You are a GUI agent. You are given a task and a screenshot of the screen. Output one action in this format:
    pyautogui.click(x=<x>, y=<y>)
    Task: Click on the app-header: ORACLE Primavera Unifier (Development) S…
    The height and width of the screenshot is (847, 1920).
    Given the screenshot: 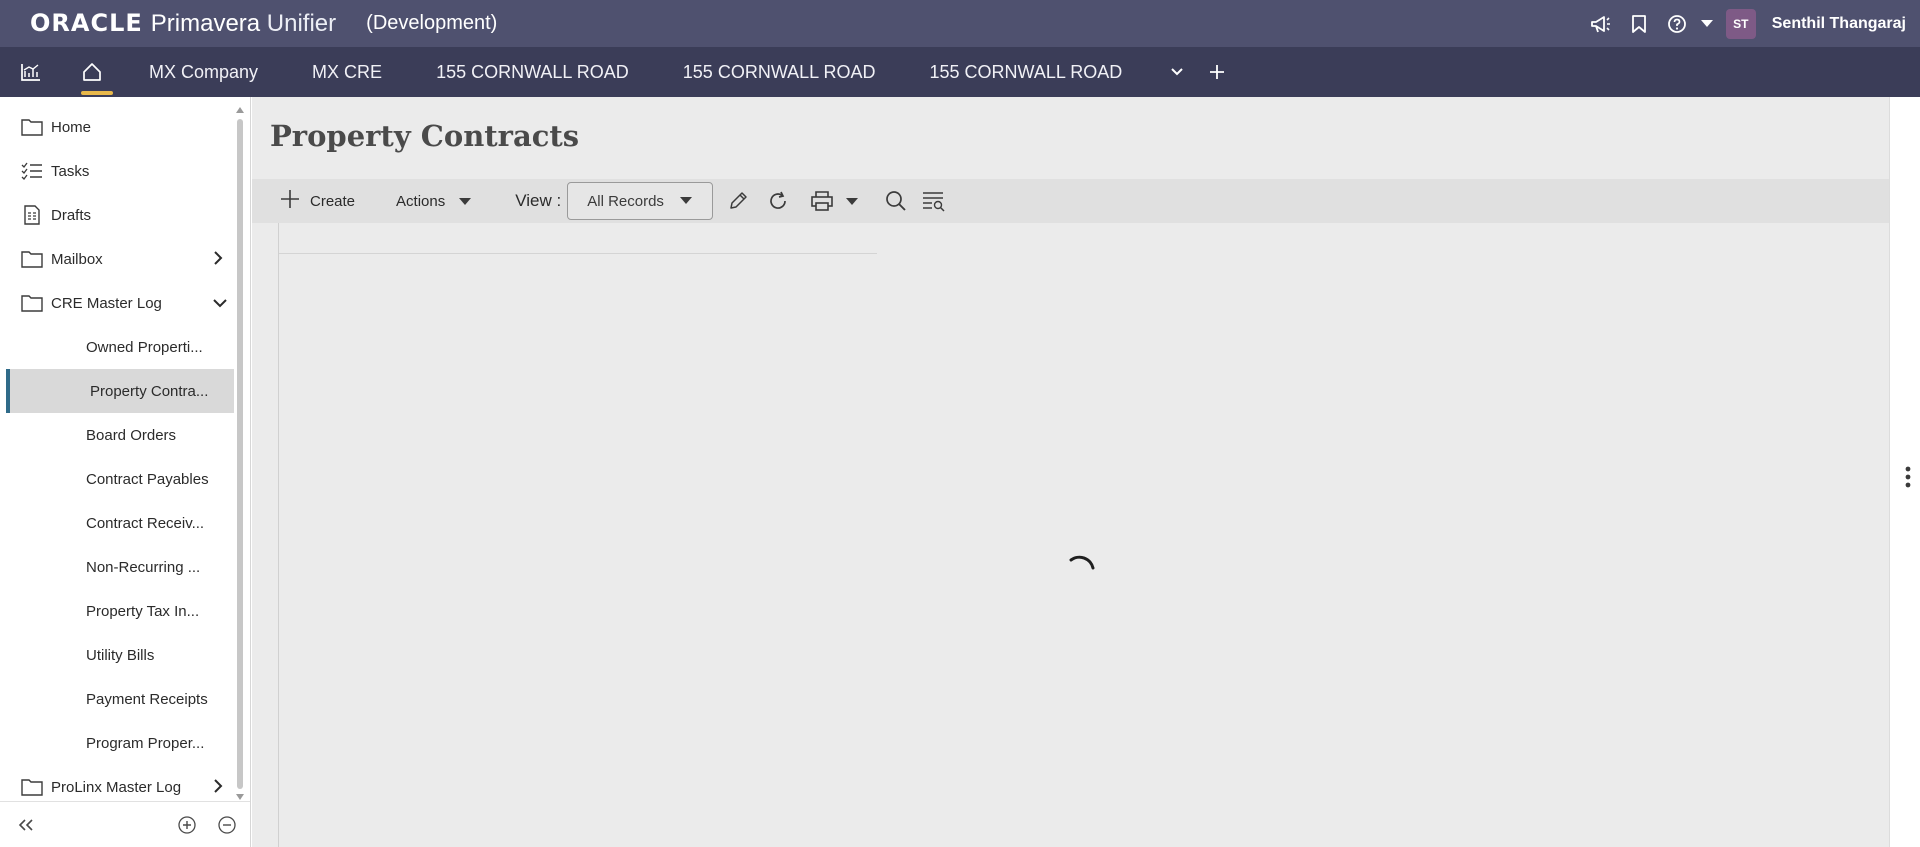 What is the action you would take?
    pyautogui.click(x=960, y=23)
    